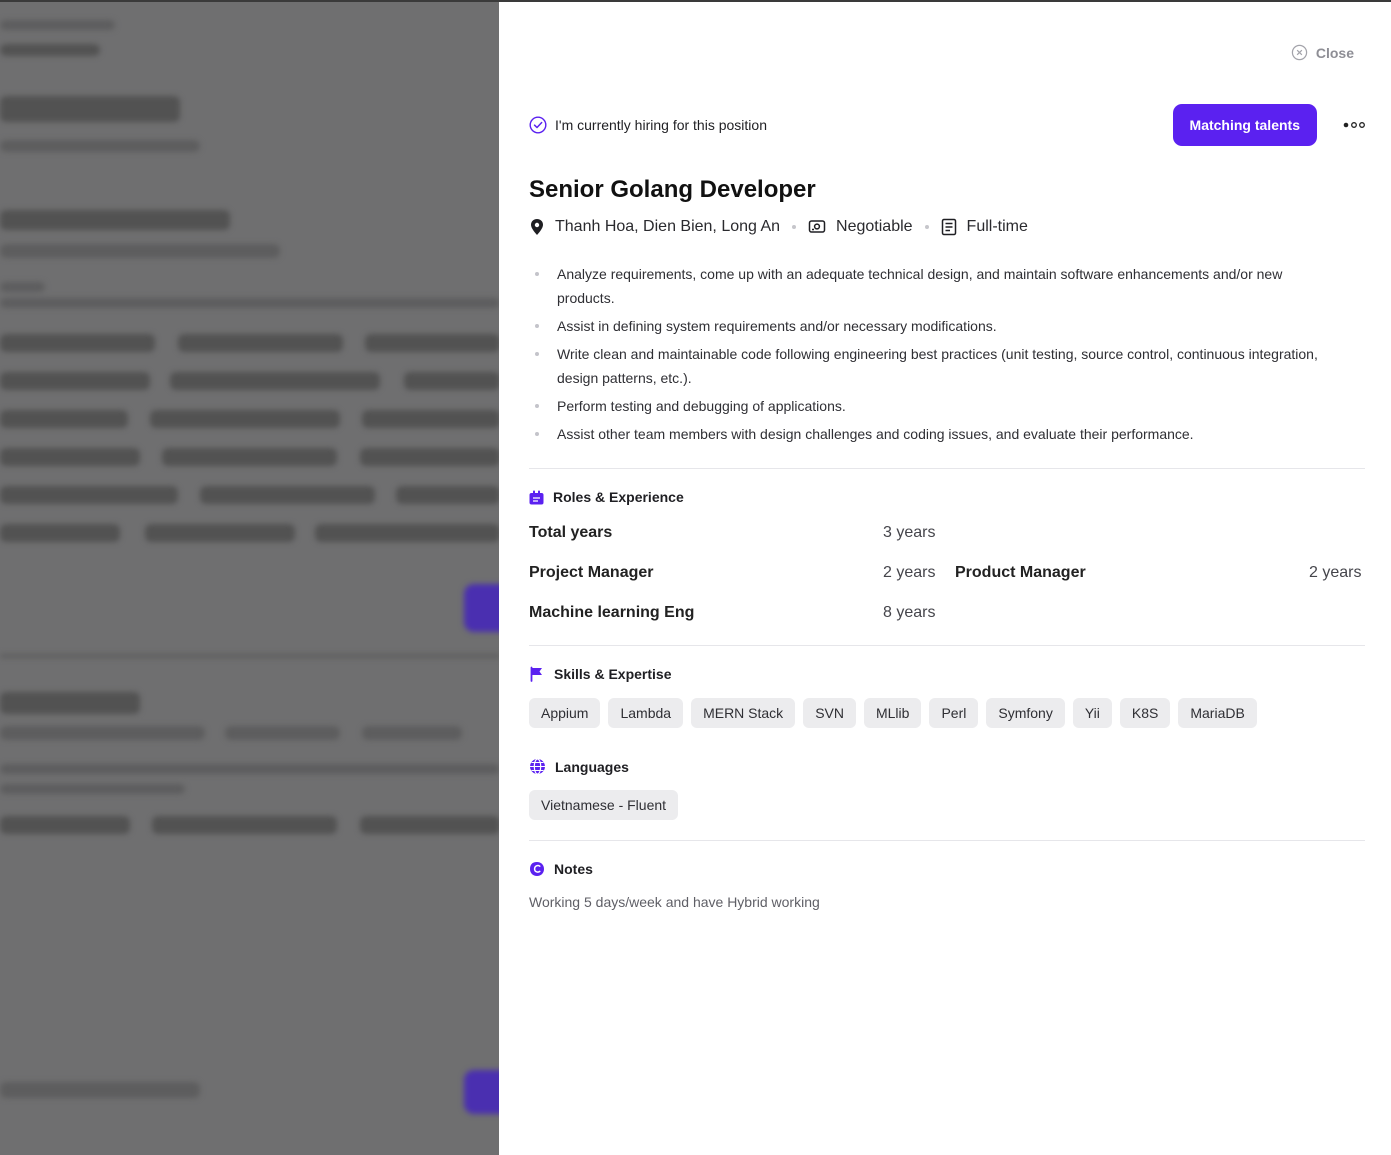 The height and width of the screenshot is (1155, 1391). Describe the element at coordinates (1217, 713) in the screenshot. I see `skill-chip: MariaDB` at that location.